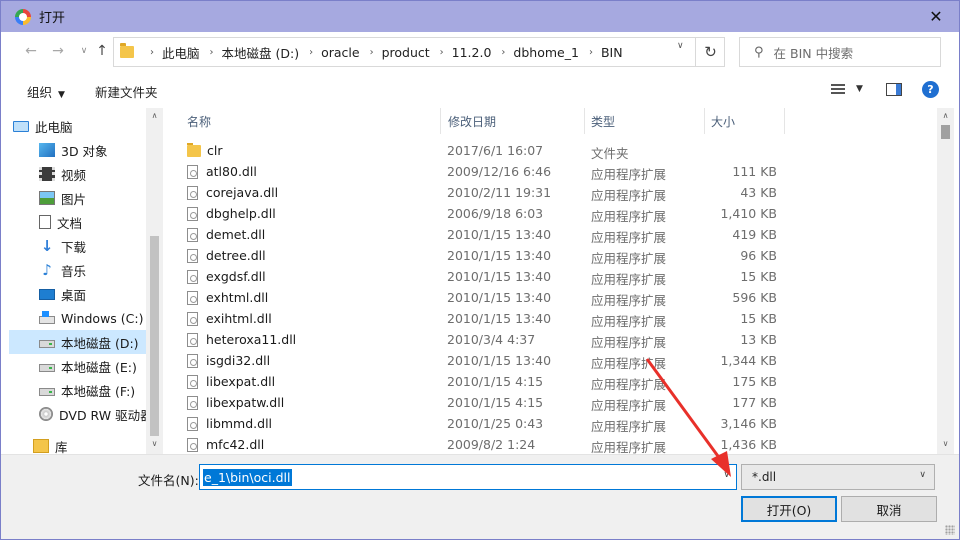  What do you see at coordinates (680, 46) in the screenshot?
I see `address-dropdown-icon: ∨` at bounding box center [680, 46].